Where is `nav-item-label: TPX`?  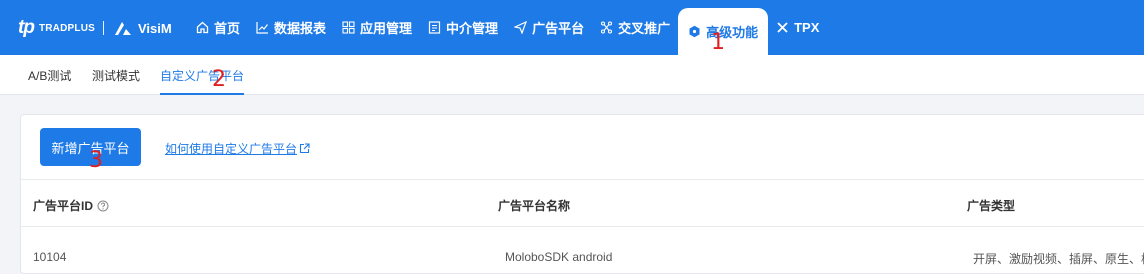 nav-item-label: TPX is located at coordinates (807, 27).